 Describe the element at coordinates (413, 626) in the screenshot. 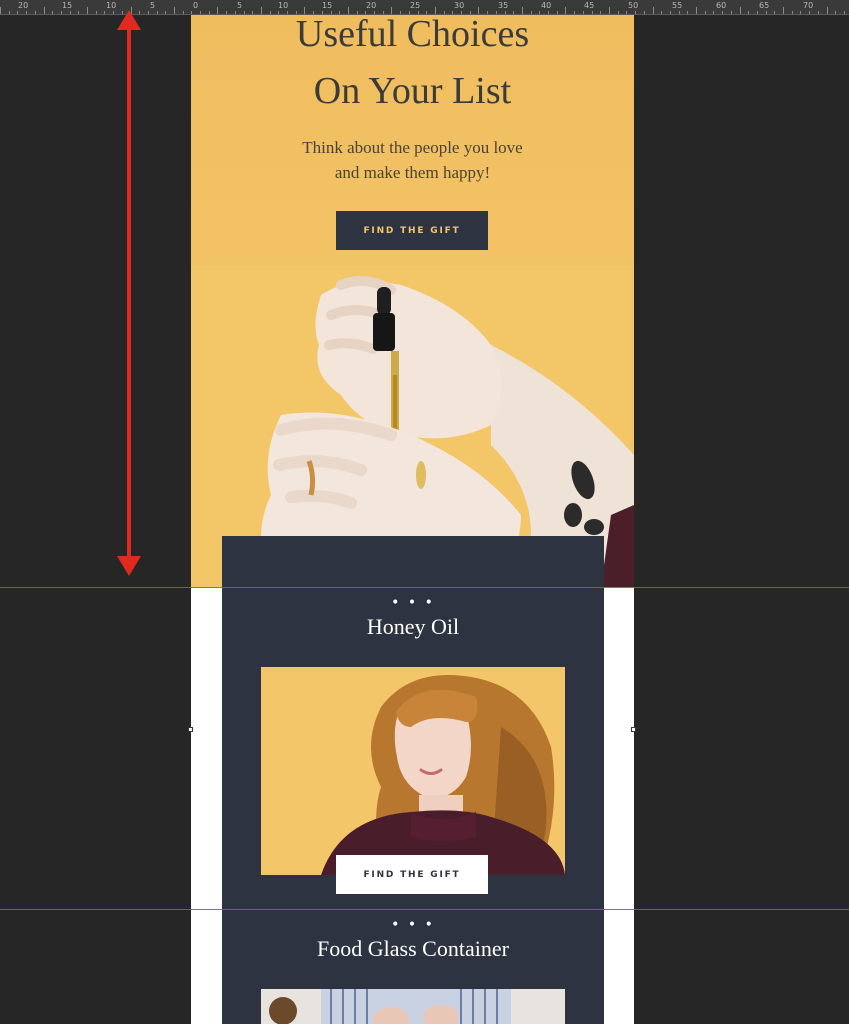

I see `product-title-honey-oil: Honey Oil` at that location.